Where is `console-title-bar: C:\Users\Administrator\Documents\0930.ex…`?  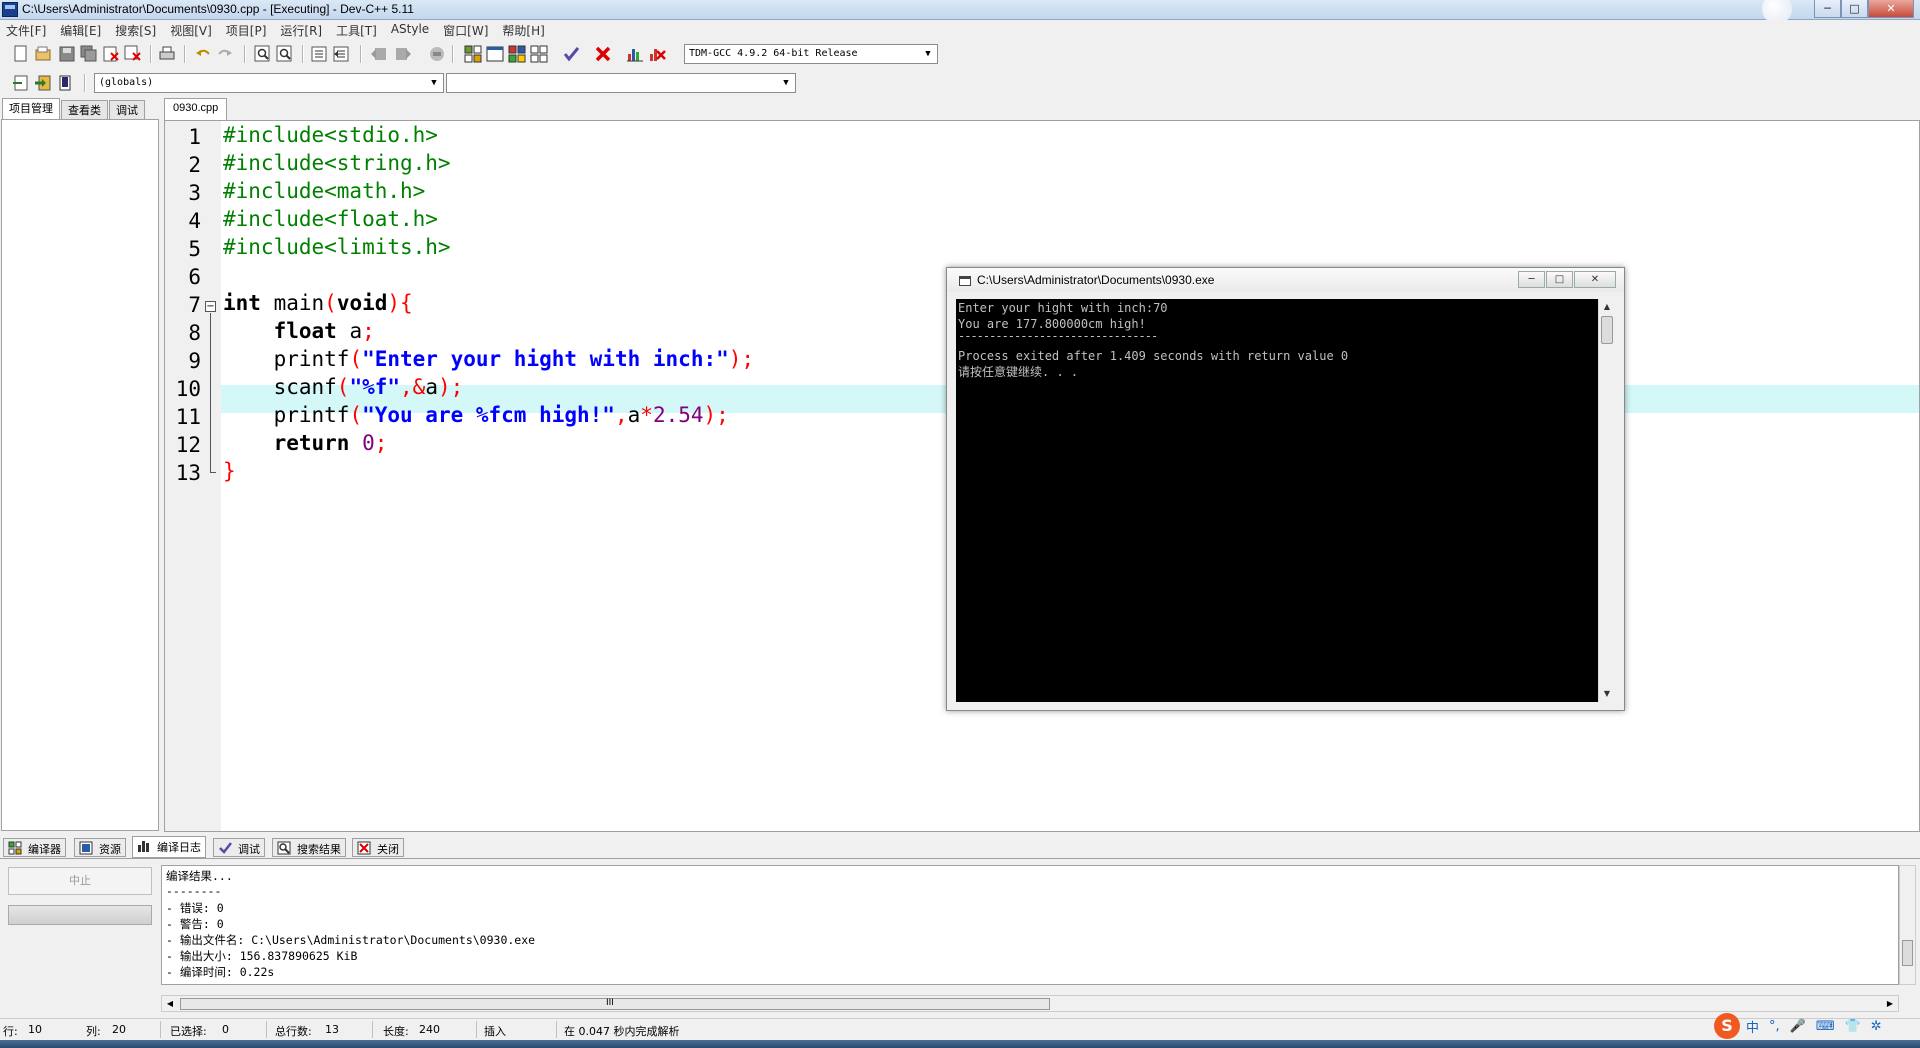
console-title-bar: C:\Users\Administrator\Documents\0930.ex… is located at coordinates (1285, 280).